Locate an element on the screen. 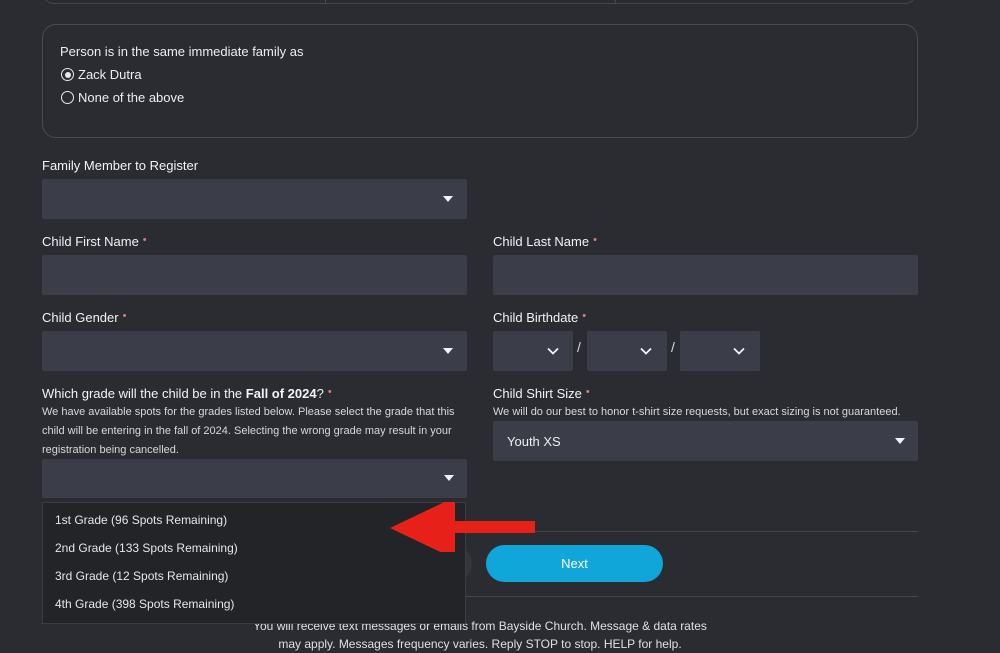 This screenshot has height=653, width=1000. child-first-name-input is located at coordinates (254, 275).